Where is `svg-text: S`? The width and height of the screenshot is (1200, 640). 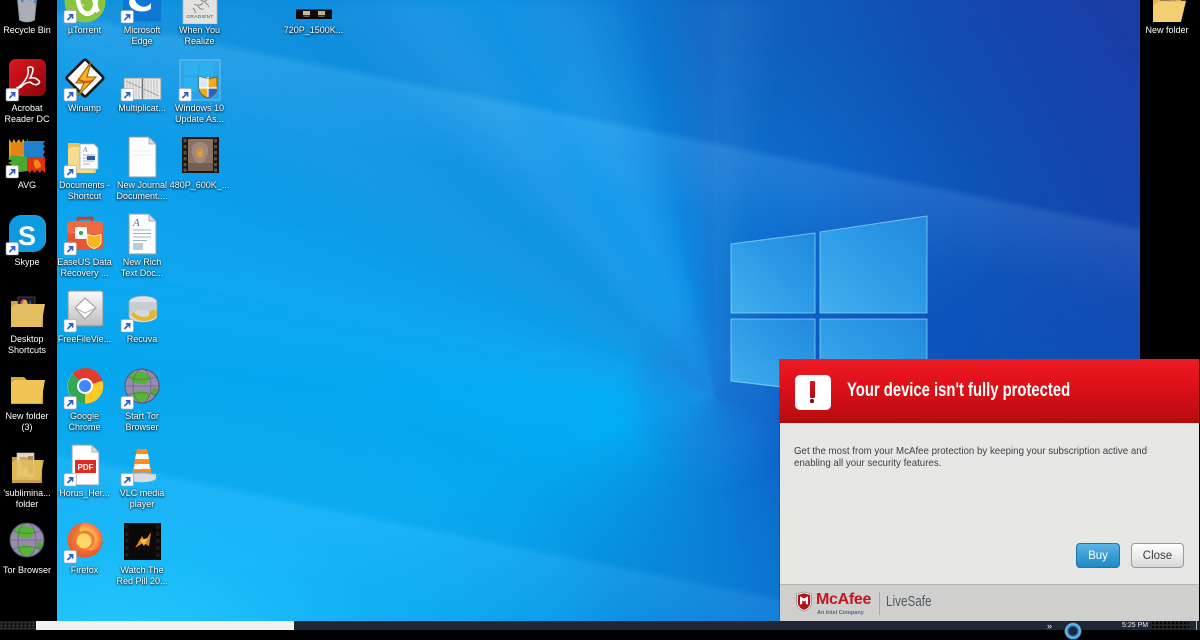 svg-text: S is located at coordinates (27, 236).